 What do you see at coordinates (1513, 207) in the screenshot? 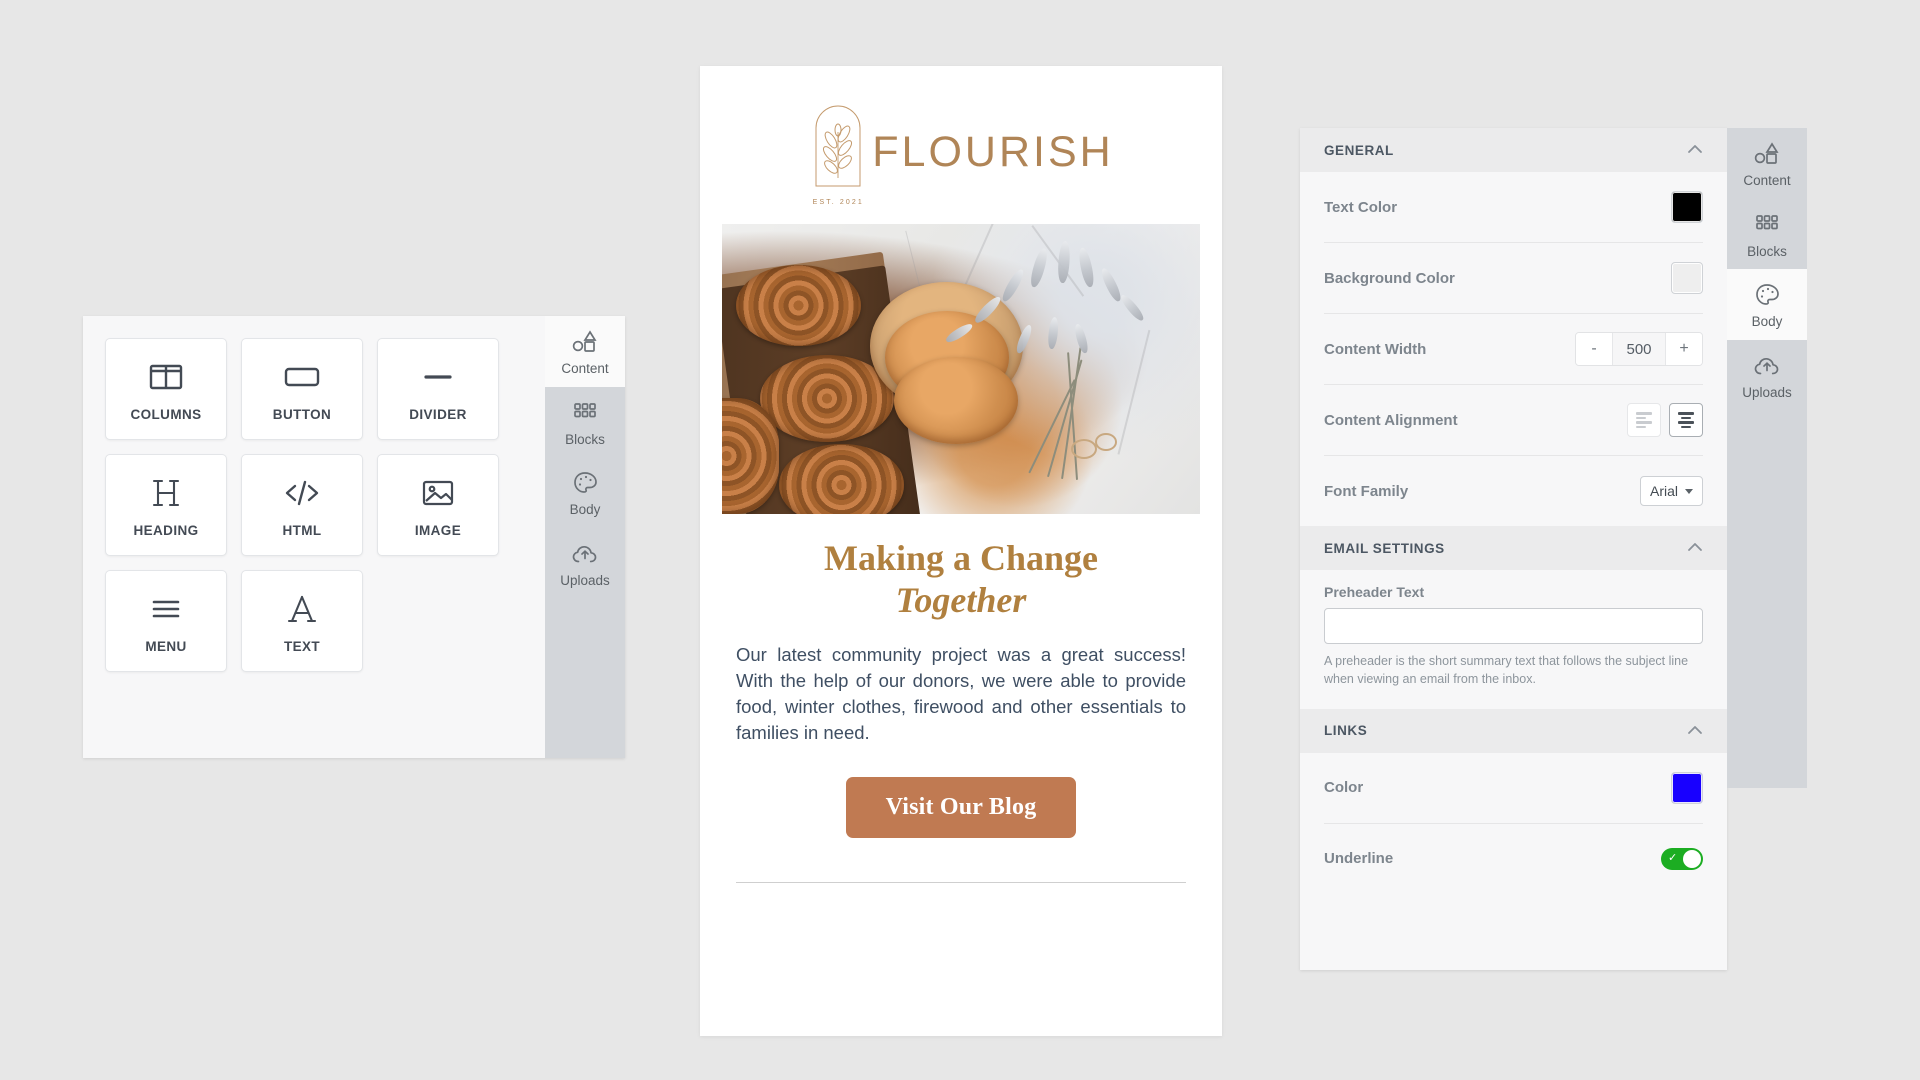
I see `row-text-color: Text Color` at bounding box center [1513, 207].